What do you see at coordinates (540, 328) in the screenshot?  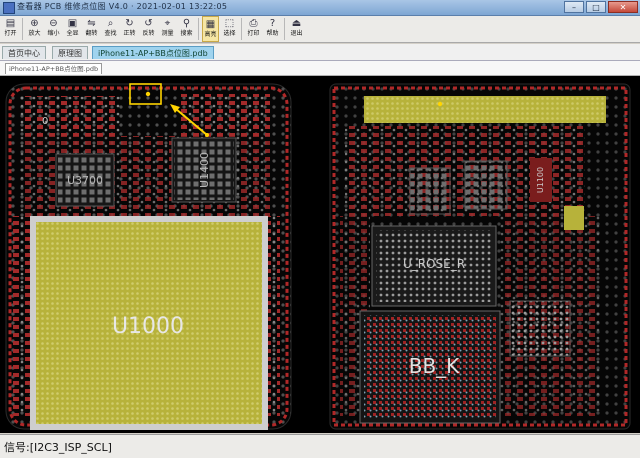 I see `chip-right-bga` at bounding box center [540, 328].